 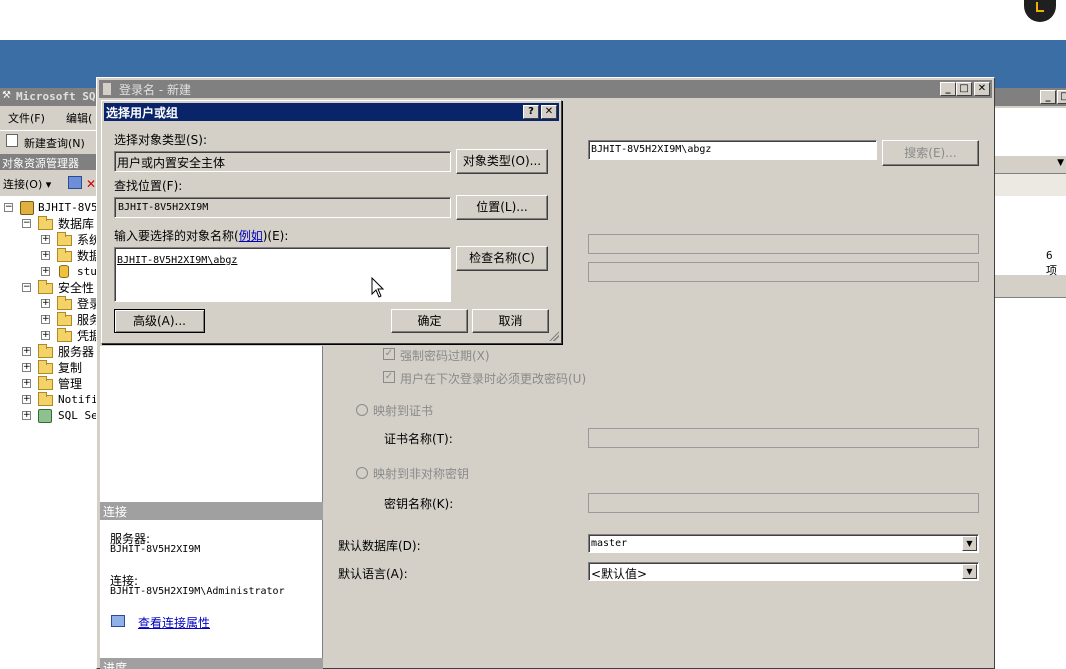 What do you see at coordinates (163, 207) in the screenshot?
I see `location-value: BJHIT-8V5H2XI9M` at bounding box center [163, 207].